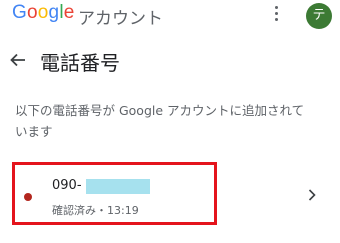  What do you see at coordinates (170, 16) in the screenshot?
I see `top-app-bar: Google アカウント テ` at bounding box center [170, 16].